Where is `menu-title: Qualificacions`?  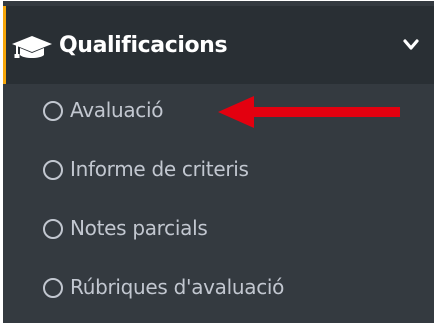 menu-title: Qualificacions is located at coordinates (143, 45).